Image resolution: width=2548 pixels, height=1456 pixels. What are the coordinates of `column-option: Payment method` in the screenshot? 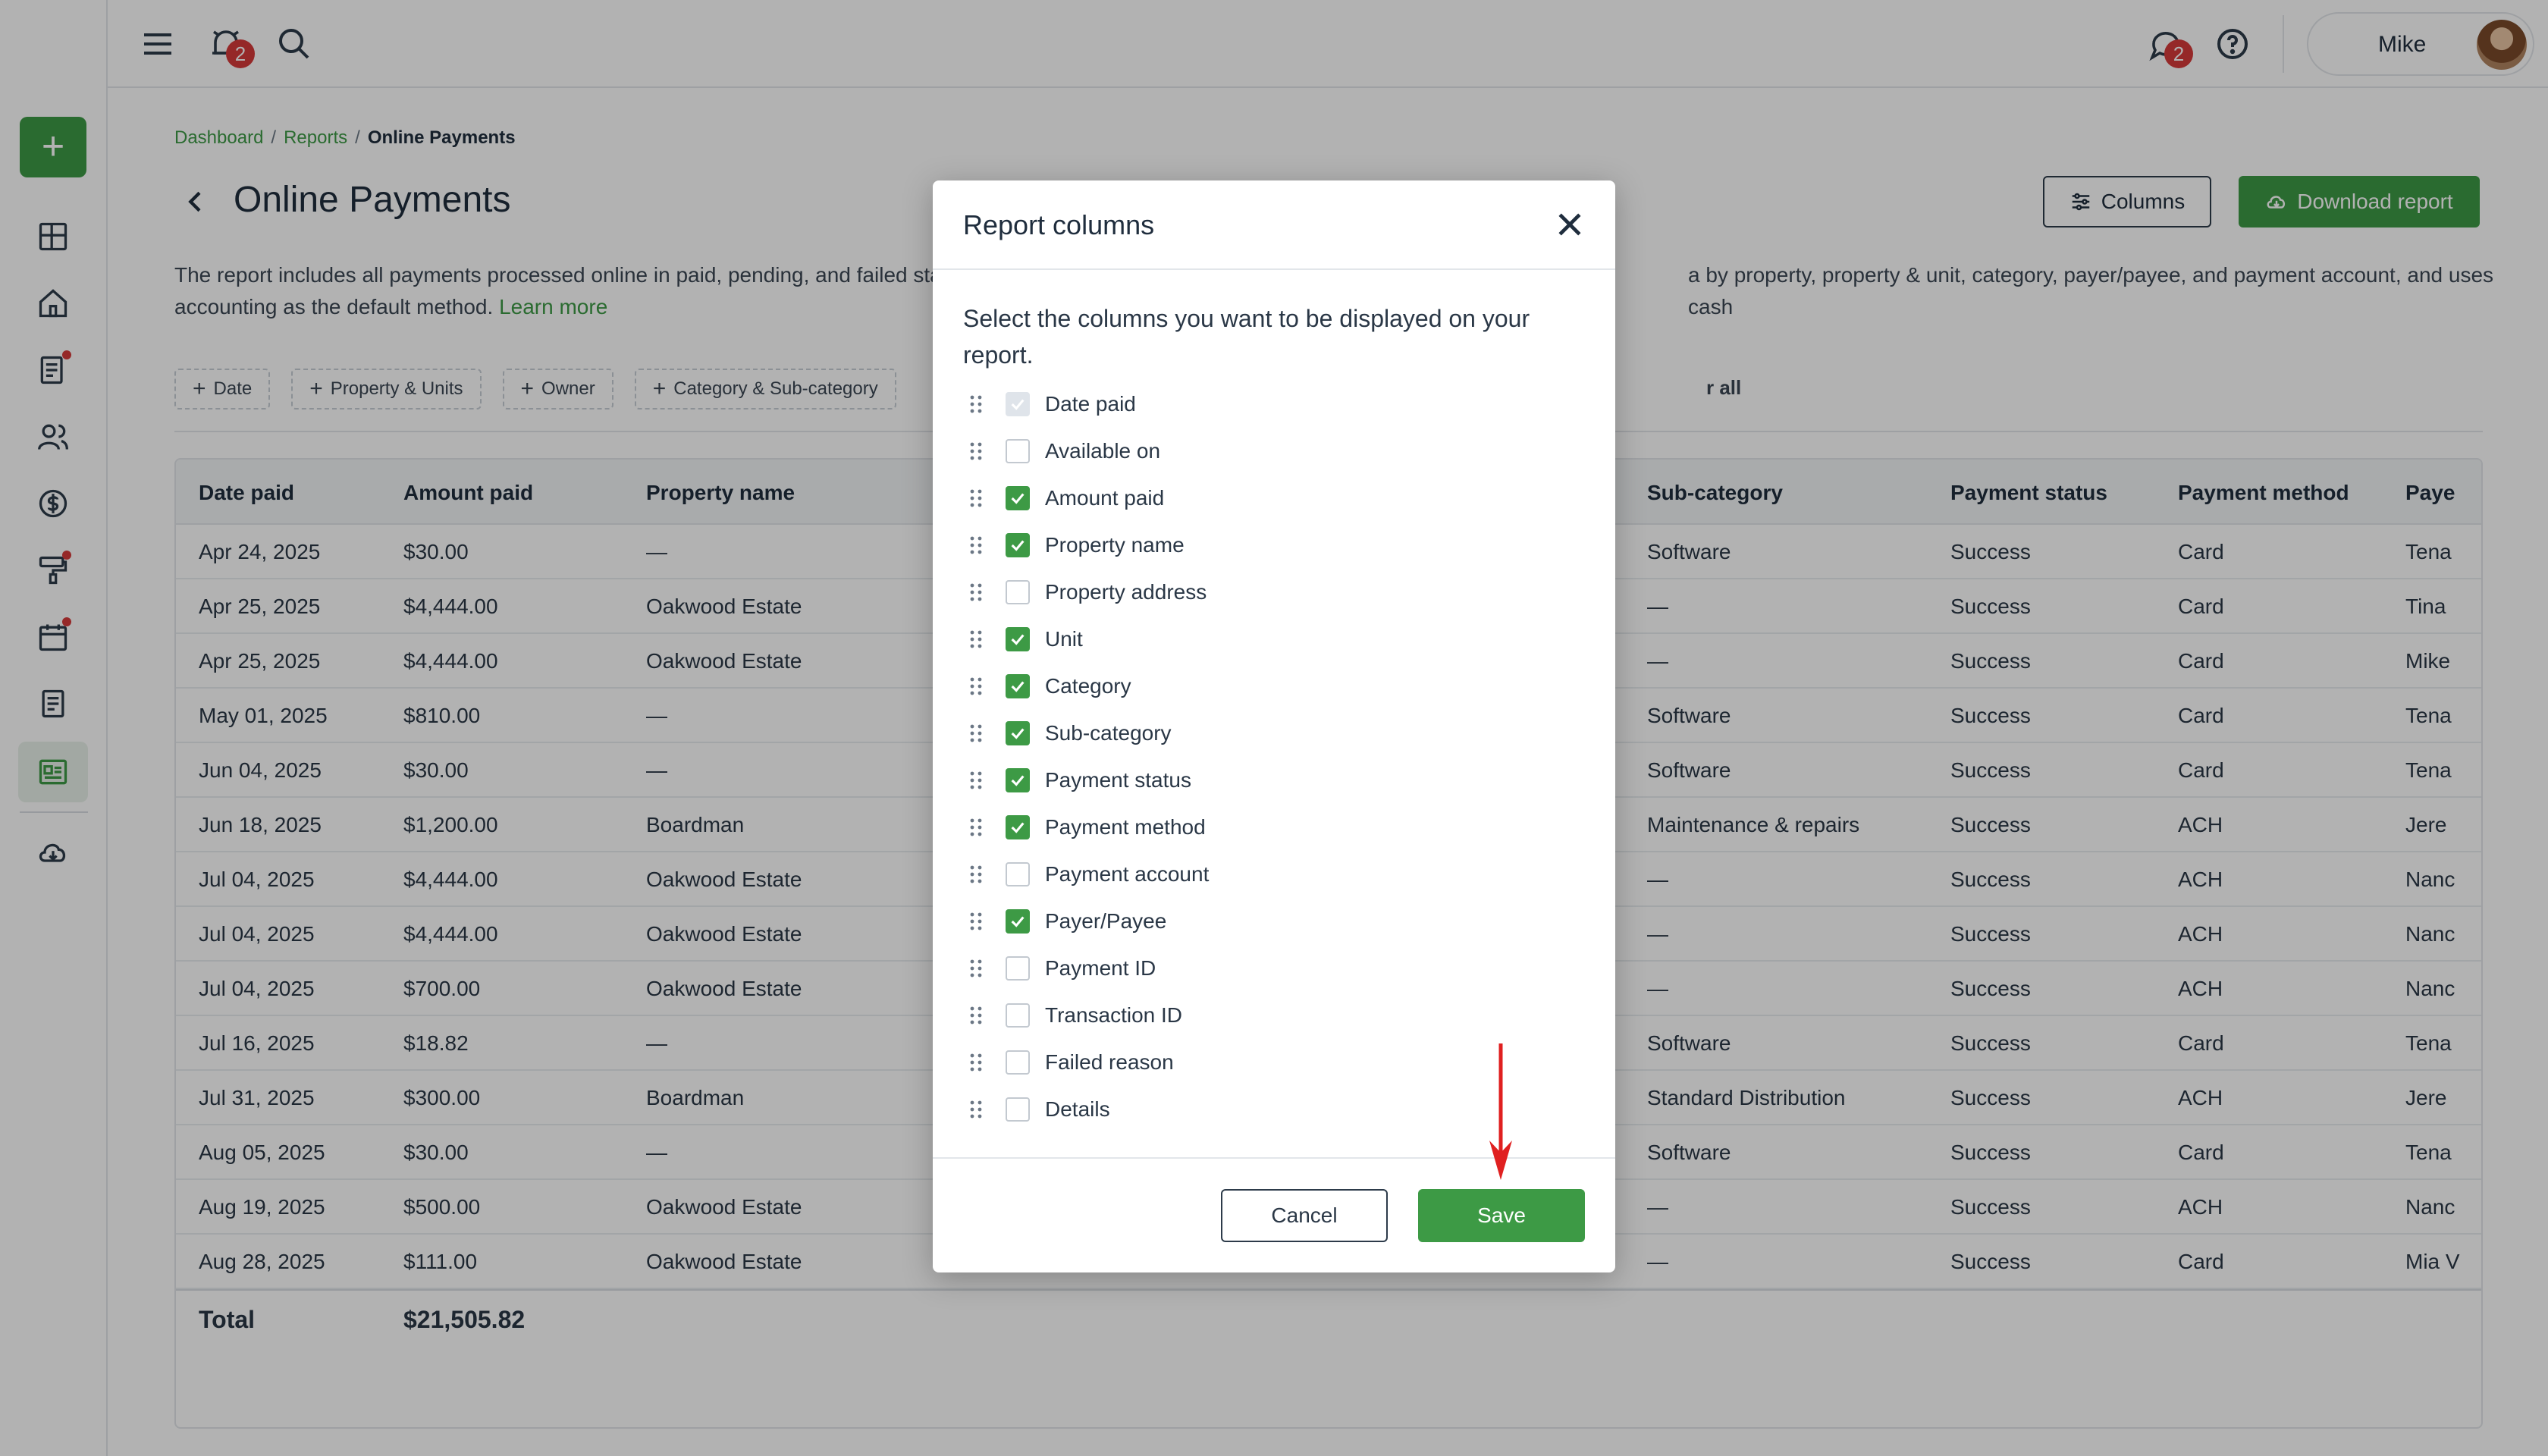 It's located at (1274, 827).